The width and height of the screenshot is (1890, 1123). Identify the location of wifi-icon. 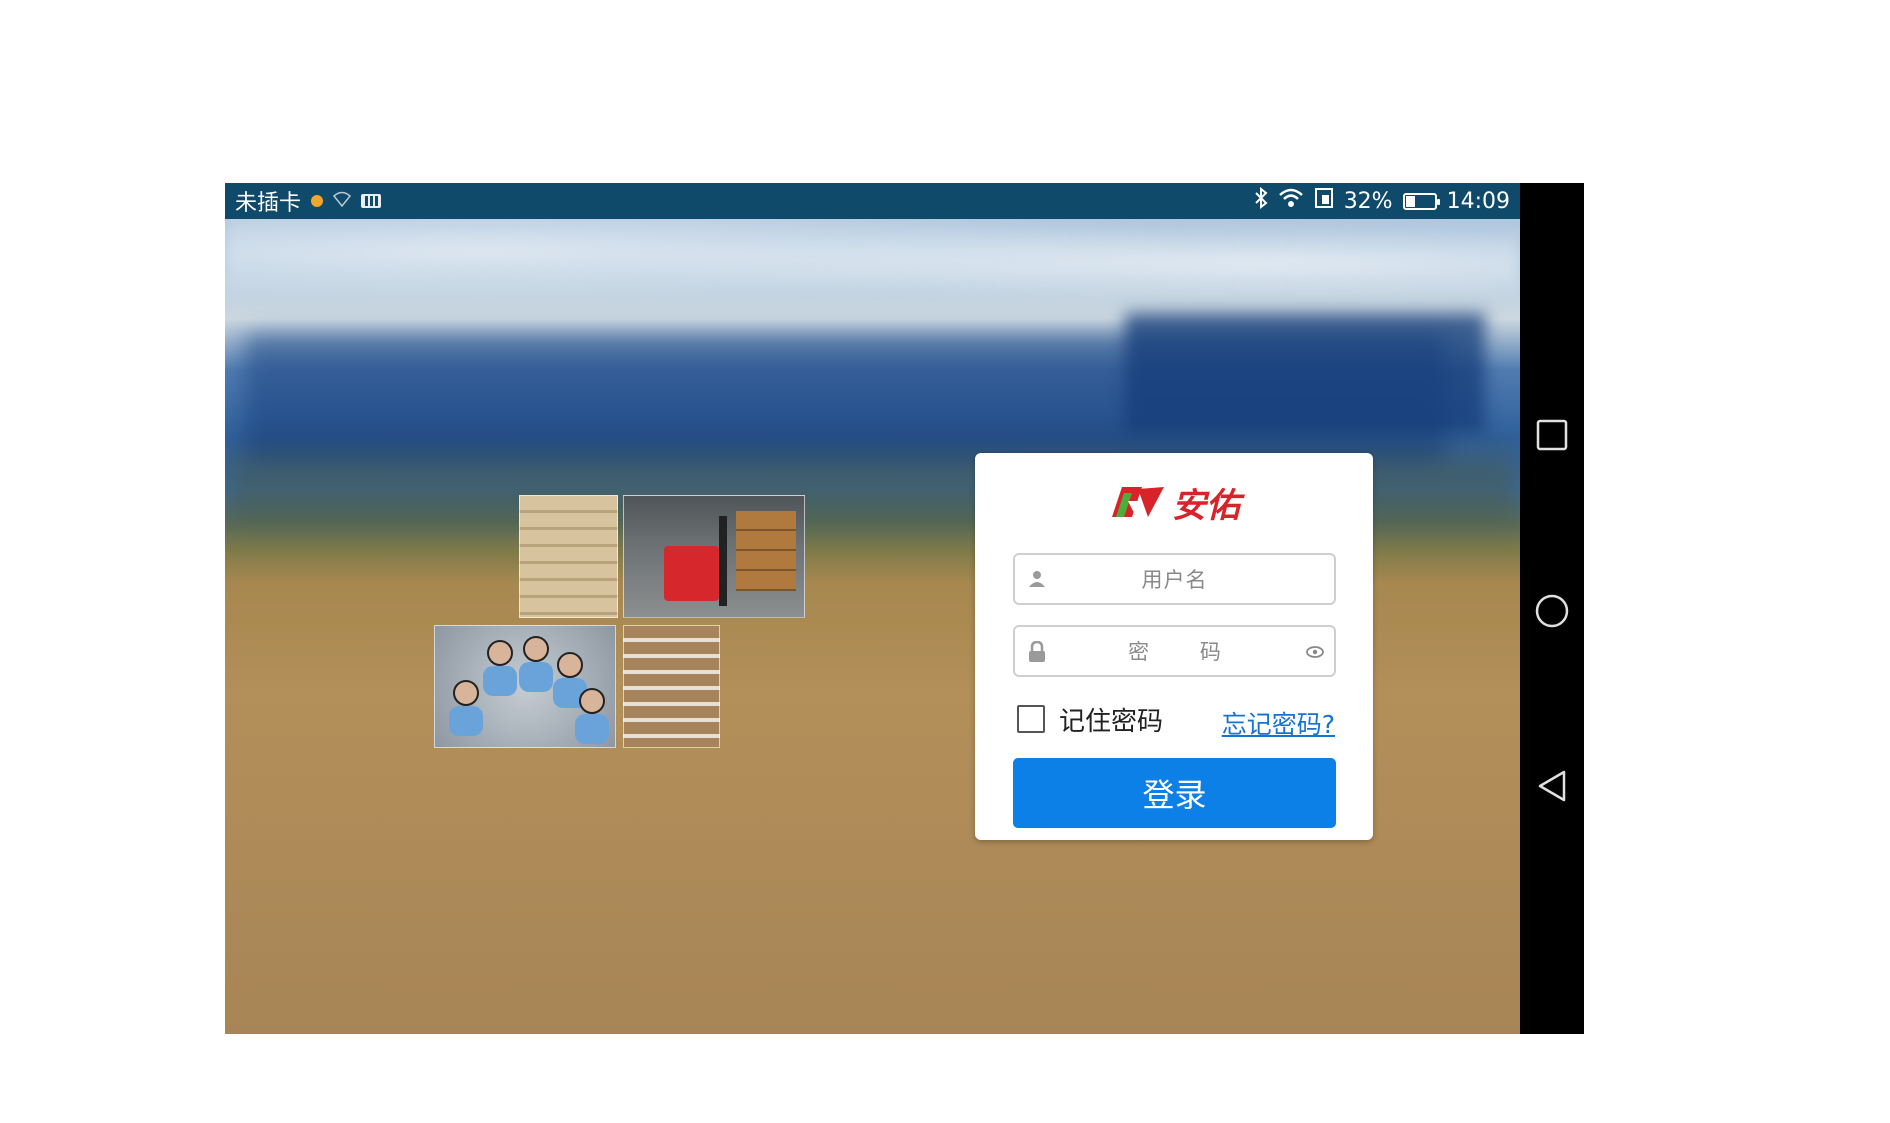
(1291, 201).